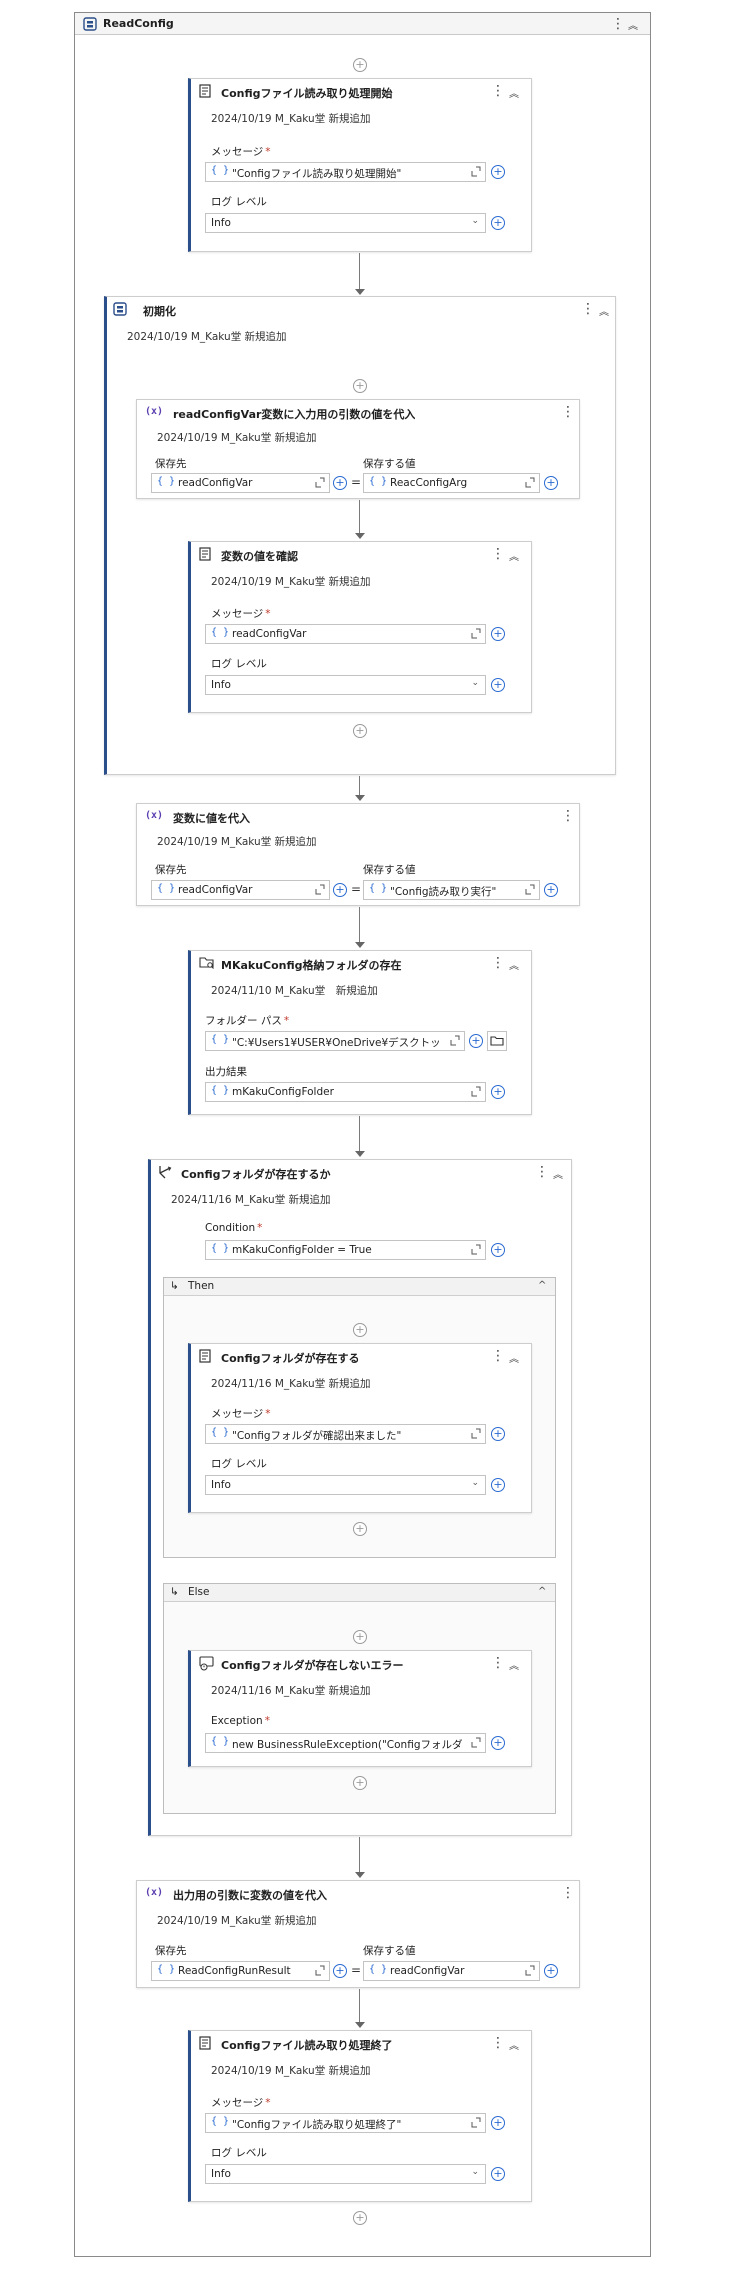 The image size is (730, 2269). What do you see at coordinates (239, 664) in the screenshot?
I see `log-level-label: ログ レベル` at bounding box center [239, 664].